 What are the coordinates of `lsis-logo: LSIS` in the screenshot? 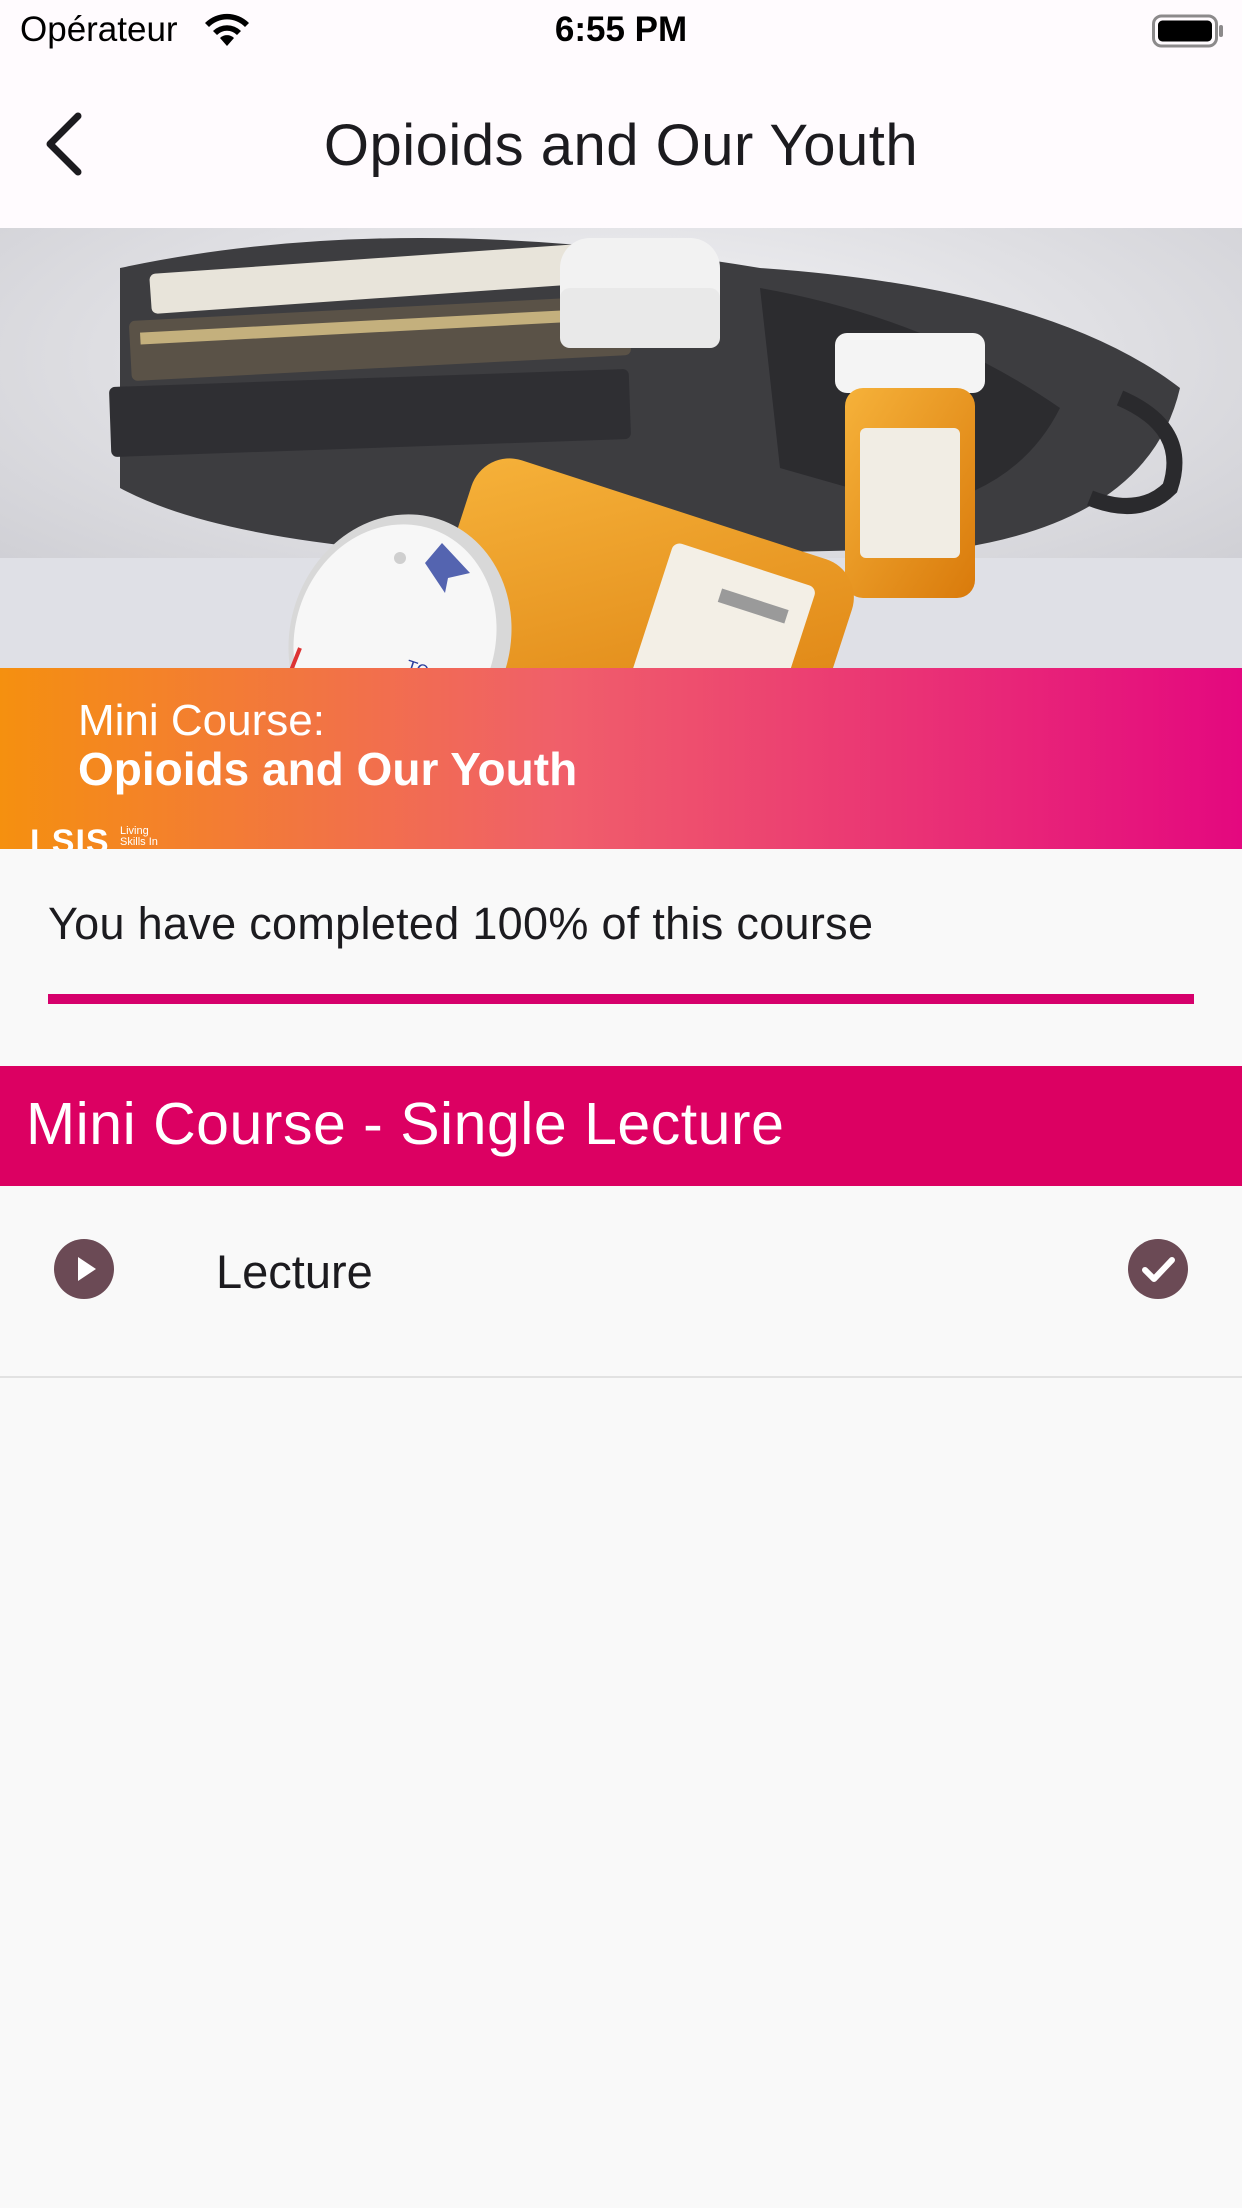 It's located at (70, 836).